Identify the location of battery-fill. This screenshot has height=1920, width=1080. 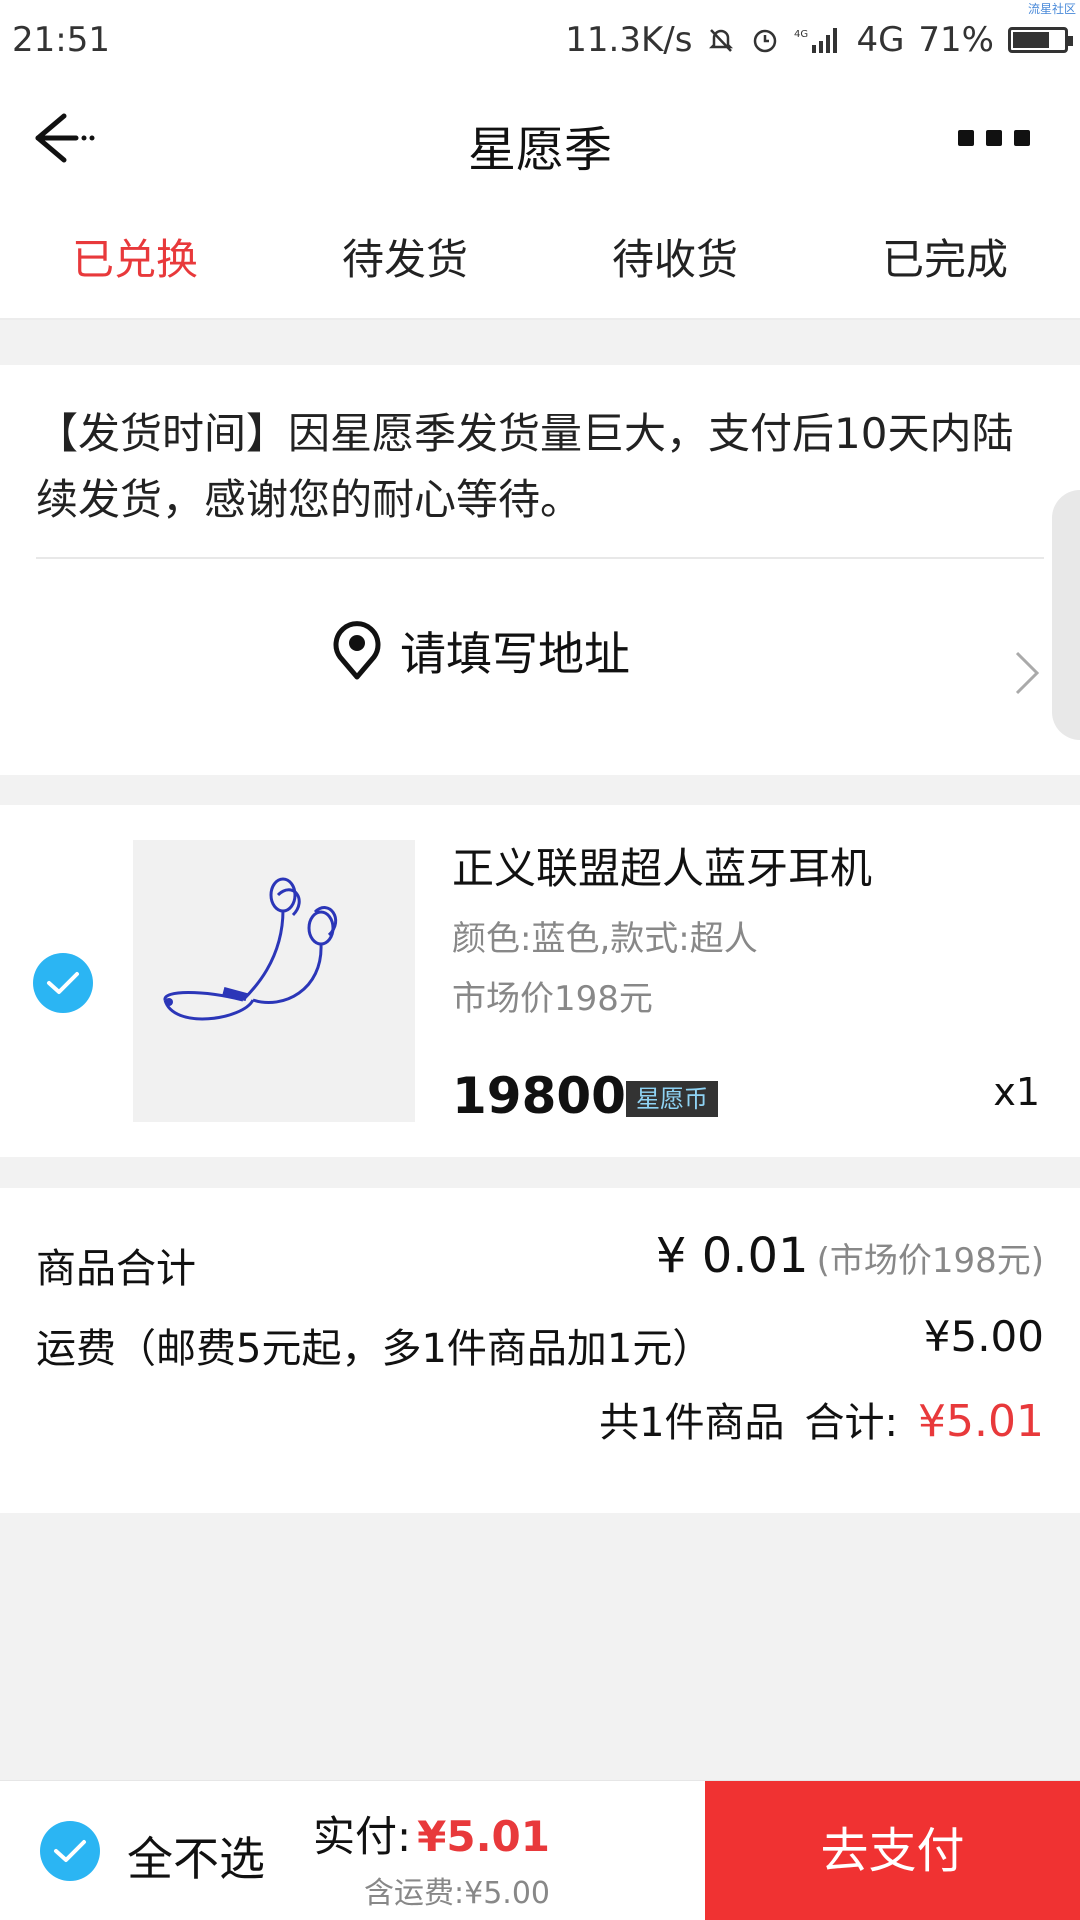
(1031, 40).